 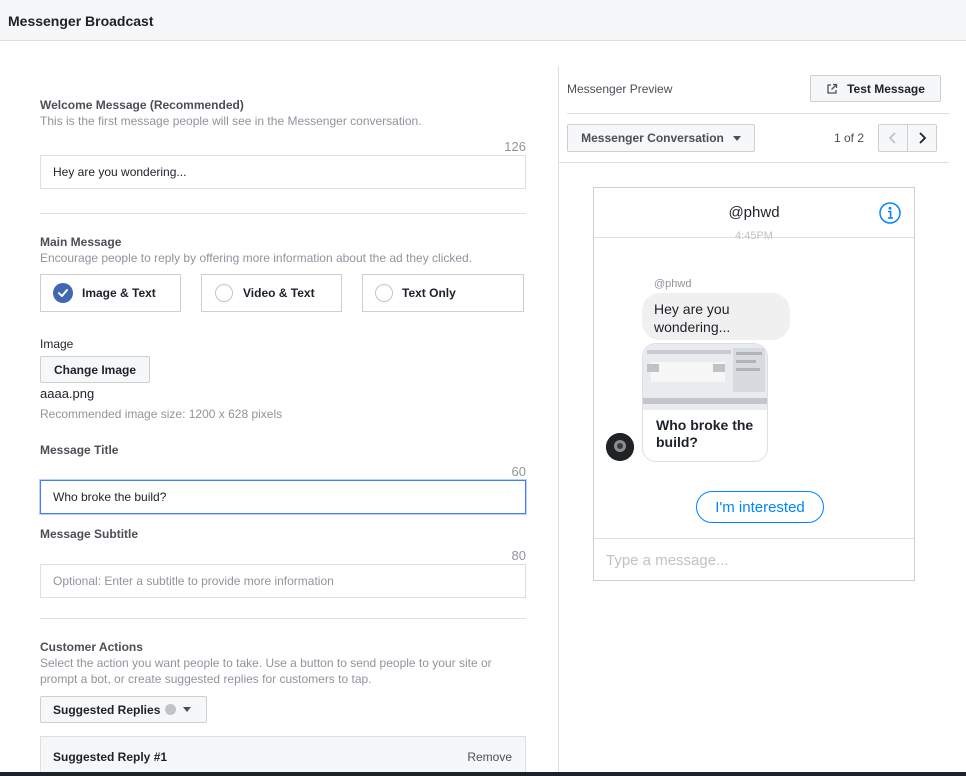 I want to click on message-title-input: Who broke the build?, so click(x=283, y=497).